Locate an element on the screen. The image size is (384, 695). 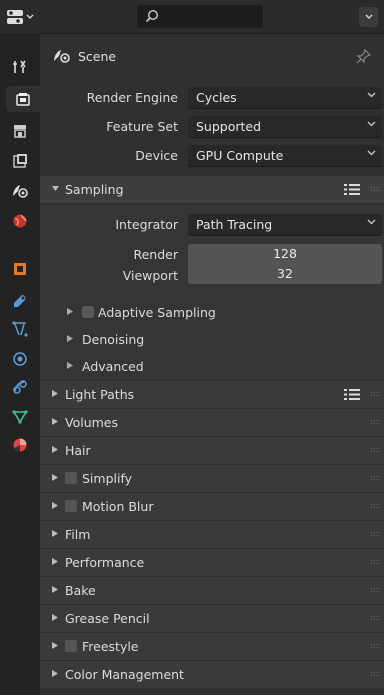
tab-scene is located at coordinates (20, 191).